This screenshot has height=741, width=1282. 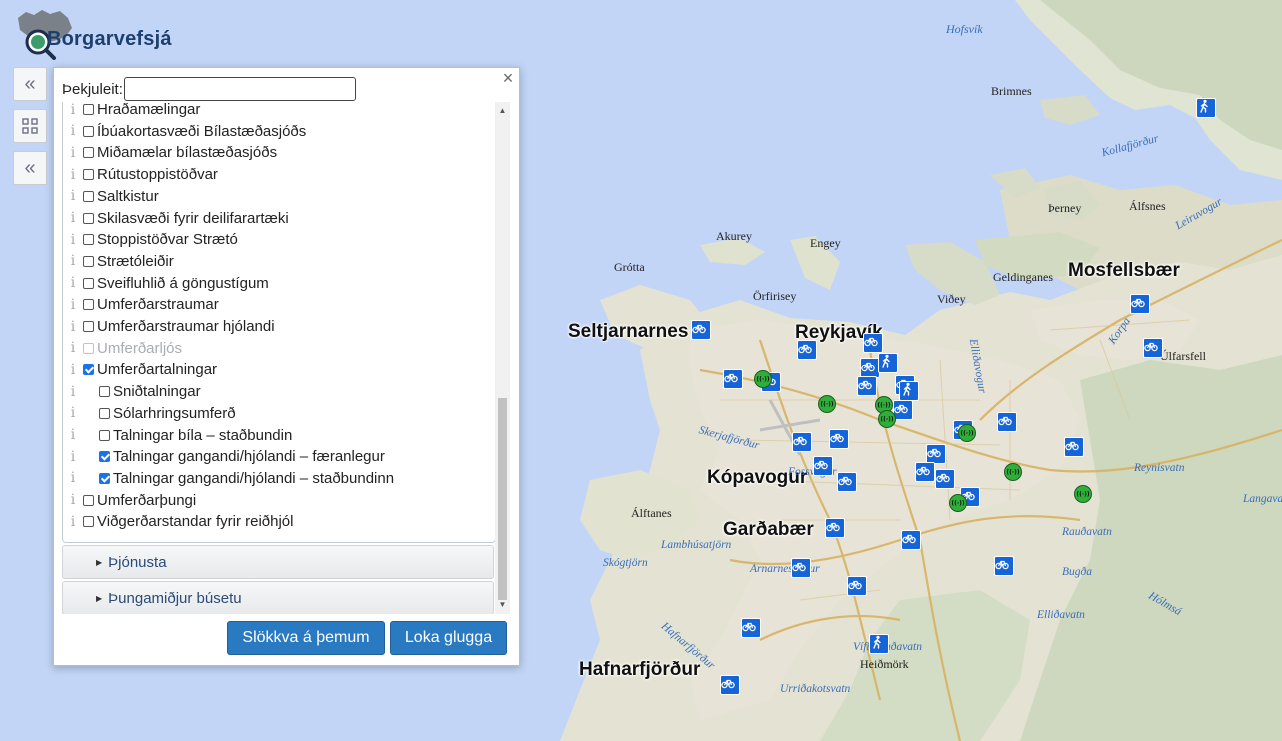 What do you see at coordinates (166, 283) in the screenshot?
I see `layer-row: i Sveifluhlið á göngustígum` at bounding box center [166, 283].